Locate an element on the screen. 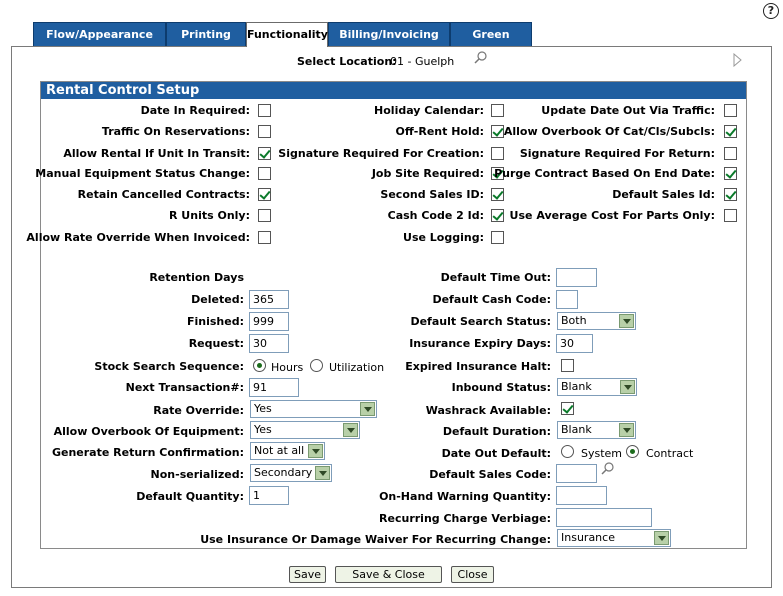 The image size is (783, 596). date-out-label: Date Out Default: is located at coordinates (496, 453).